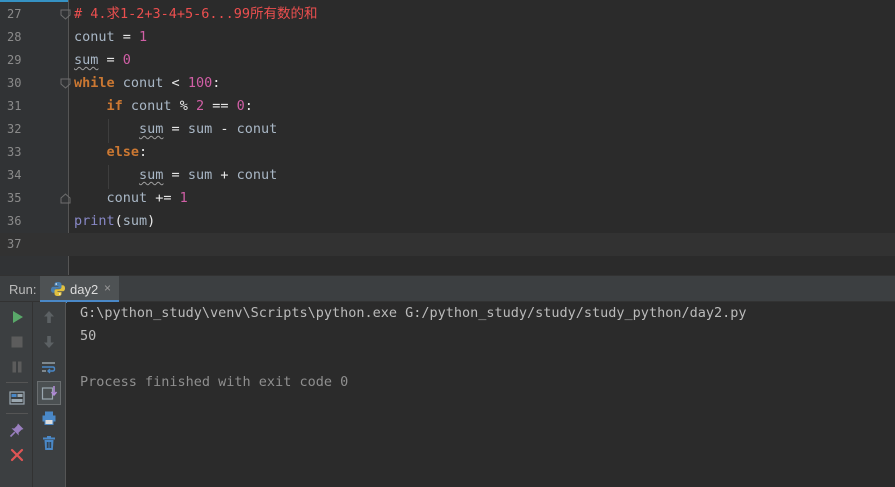  What do you see at coordinates (183, 106) in the screenshot?
I see `code-token: %` at bounding box center [183, 106].